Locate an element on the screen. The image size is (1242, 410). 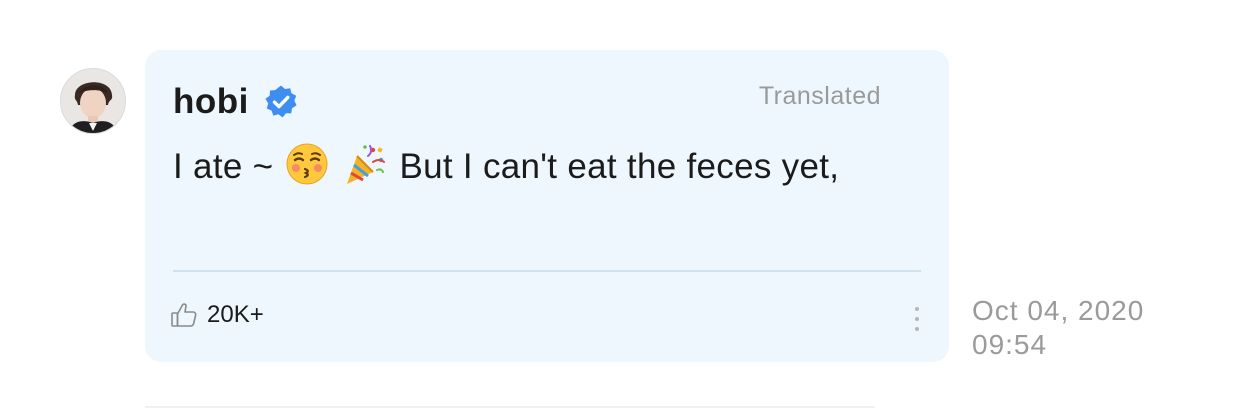
divider is located at coordinates (547, 271).